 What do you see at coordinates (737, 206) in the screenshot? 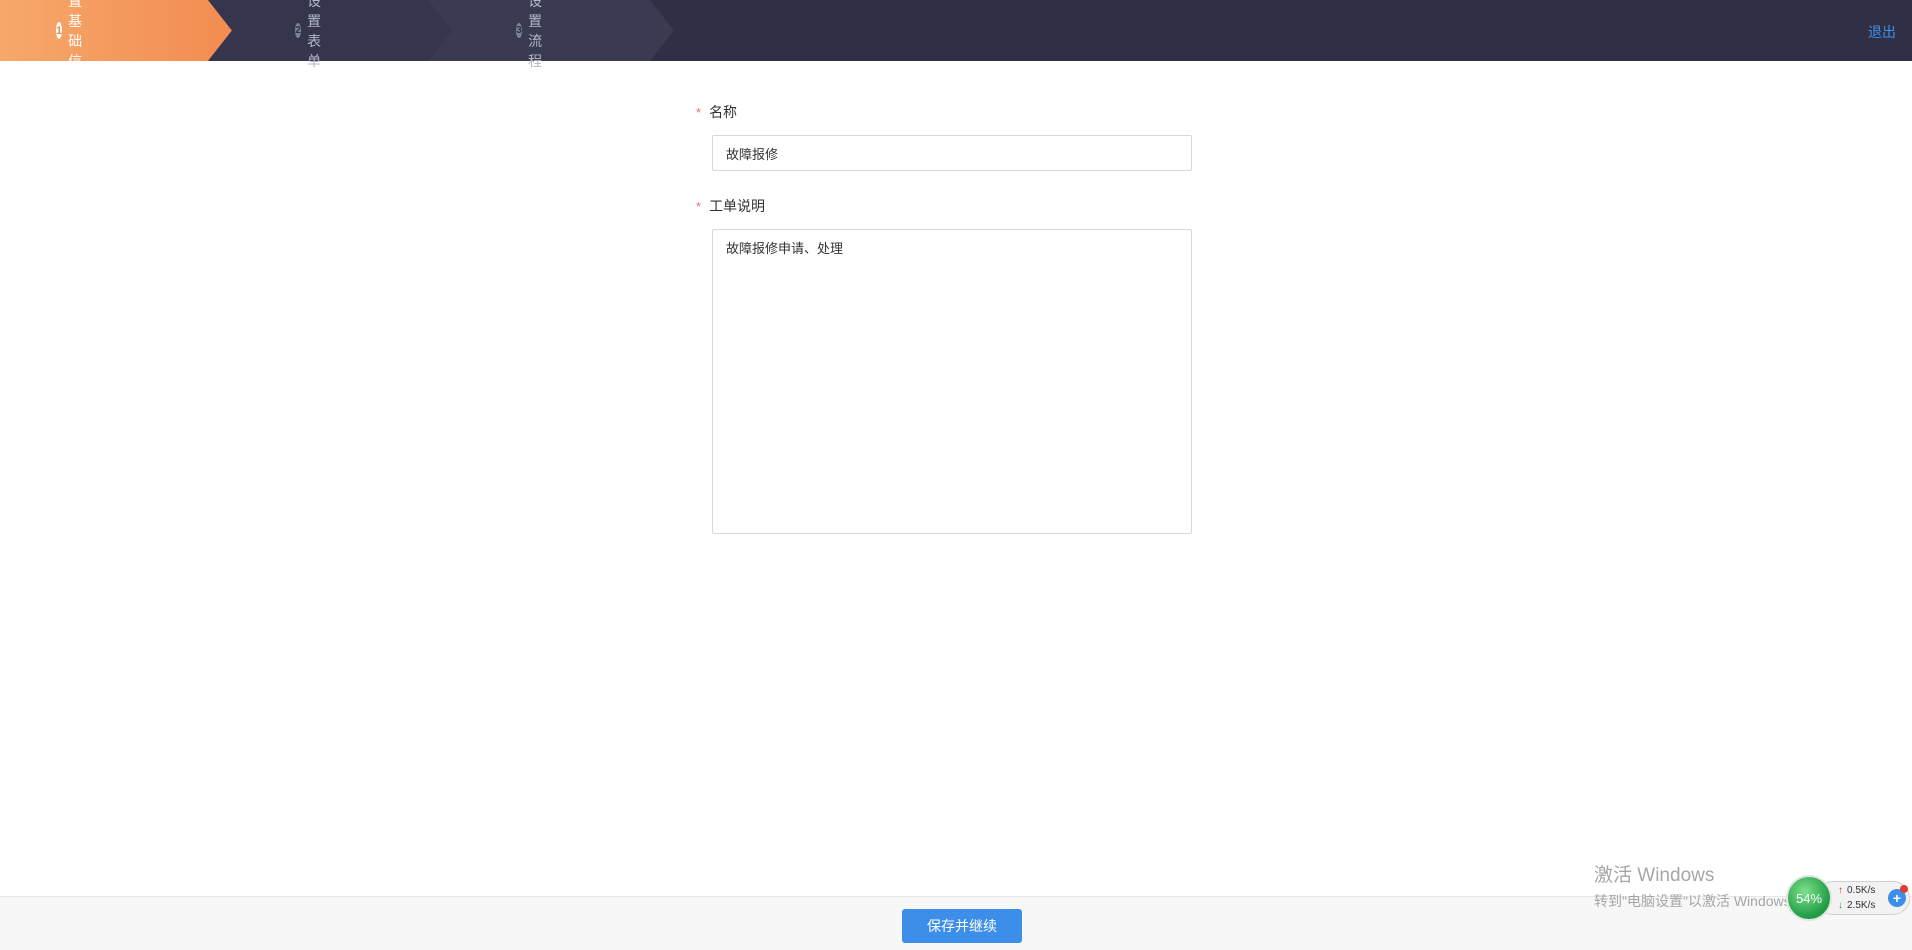
I see `description-label-text: 工单说明` at bounding box center [737, 206].